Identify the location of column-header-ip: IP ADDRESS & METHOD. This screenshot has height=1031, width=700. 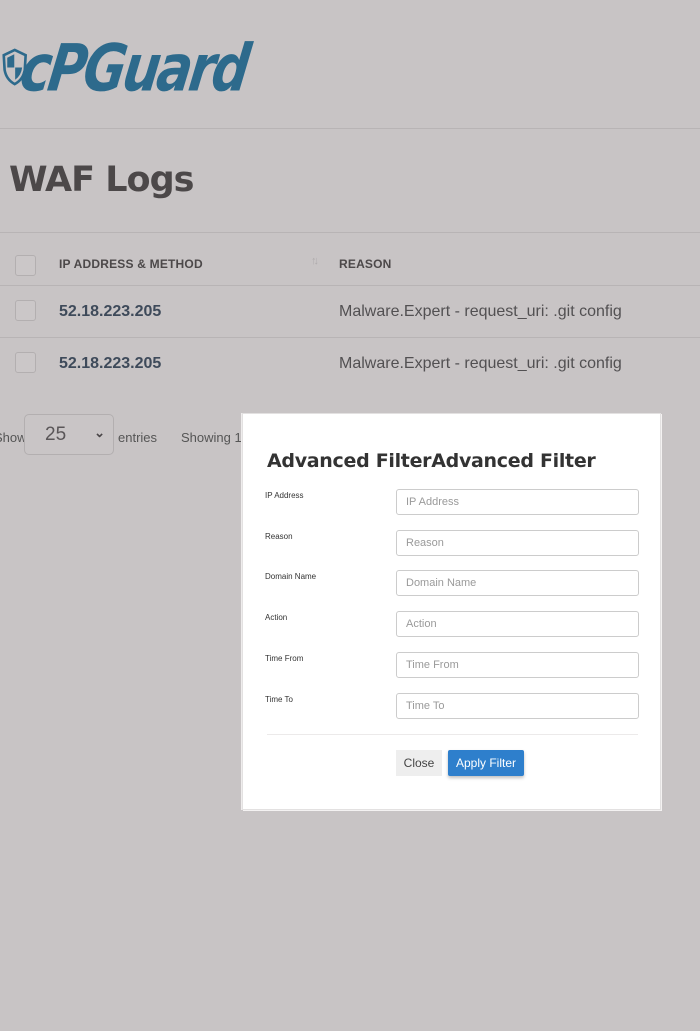
(131, 264).